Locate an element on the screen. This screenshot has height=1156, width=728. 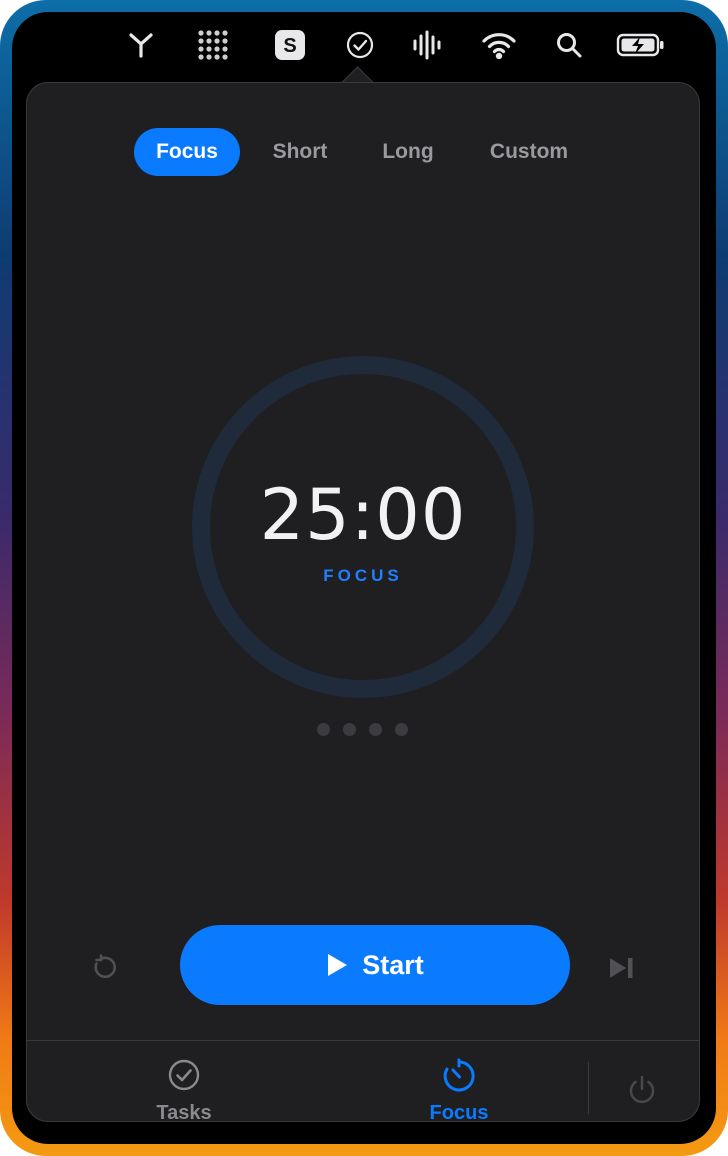
grid-dots-icon is located at coordinates (213, 45).